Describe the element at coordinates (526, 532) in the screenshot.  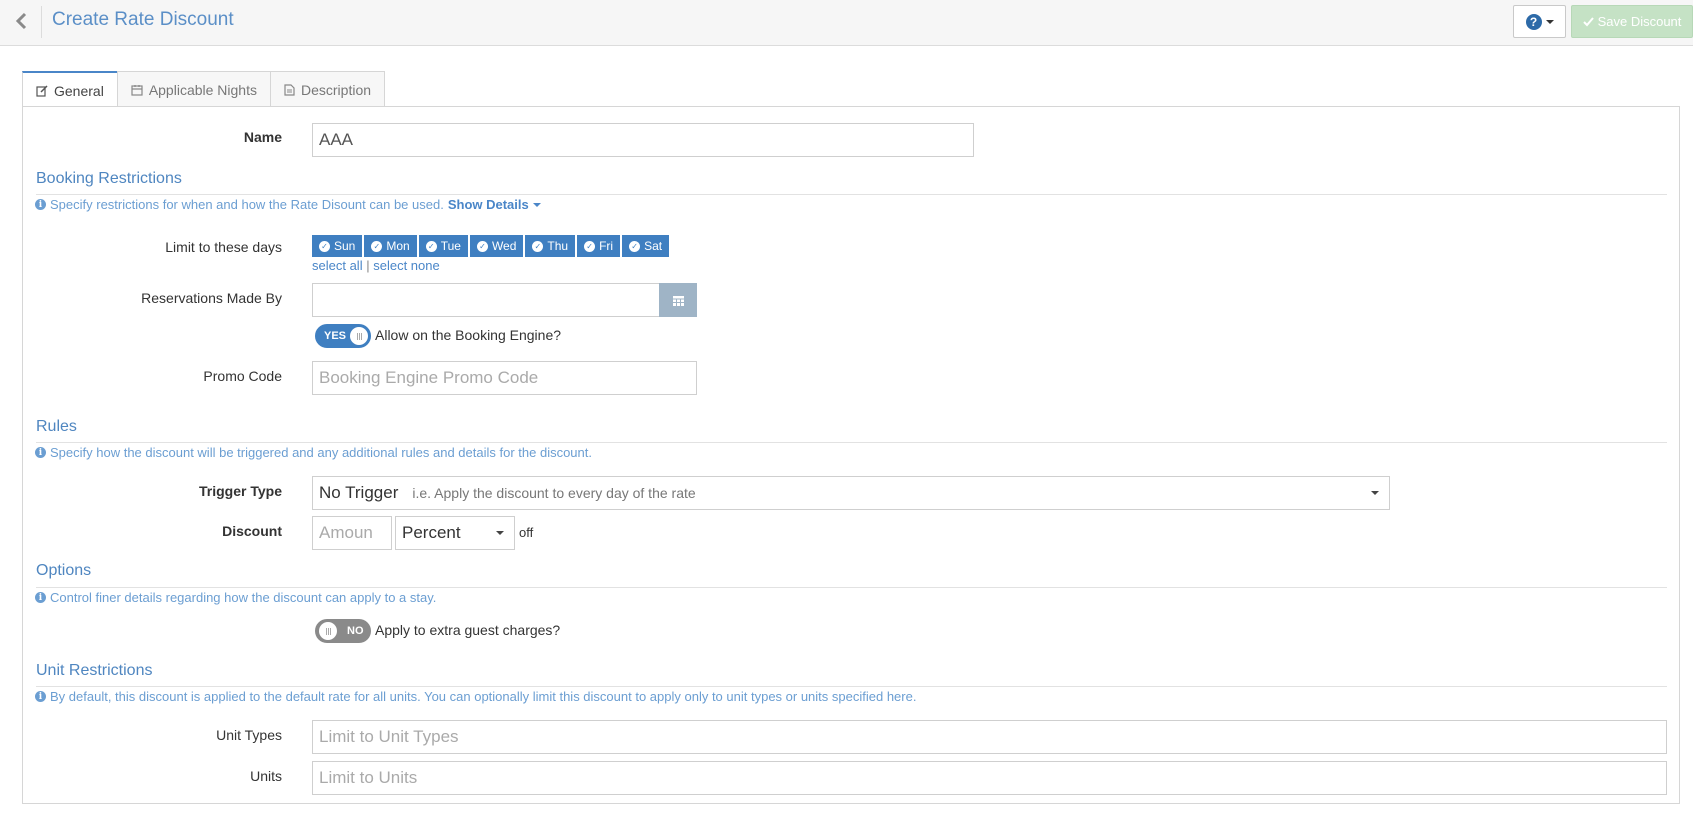
I see `off-label: off` at that location.